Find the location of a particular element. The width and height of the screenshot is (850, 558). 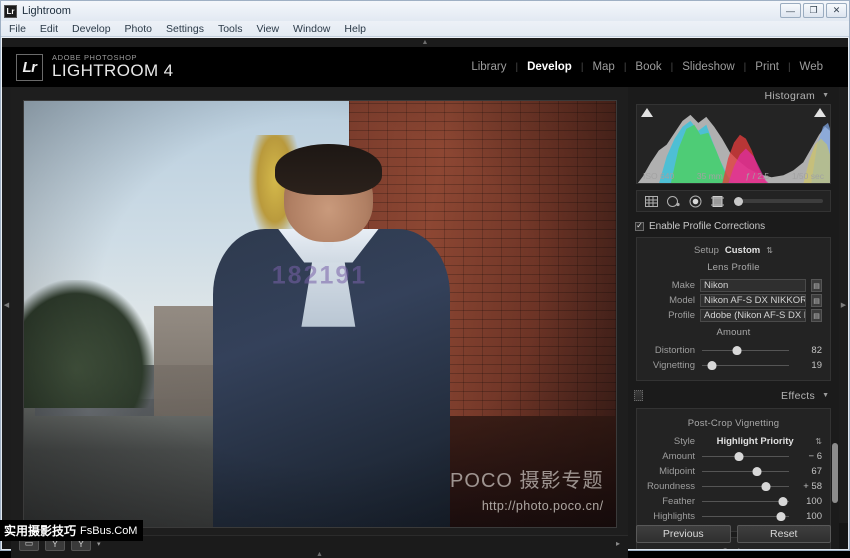

vignette-style-row: Style Highlight Priority ⇅ is located at coordinates (733, 441).